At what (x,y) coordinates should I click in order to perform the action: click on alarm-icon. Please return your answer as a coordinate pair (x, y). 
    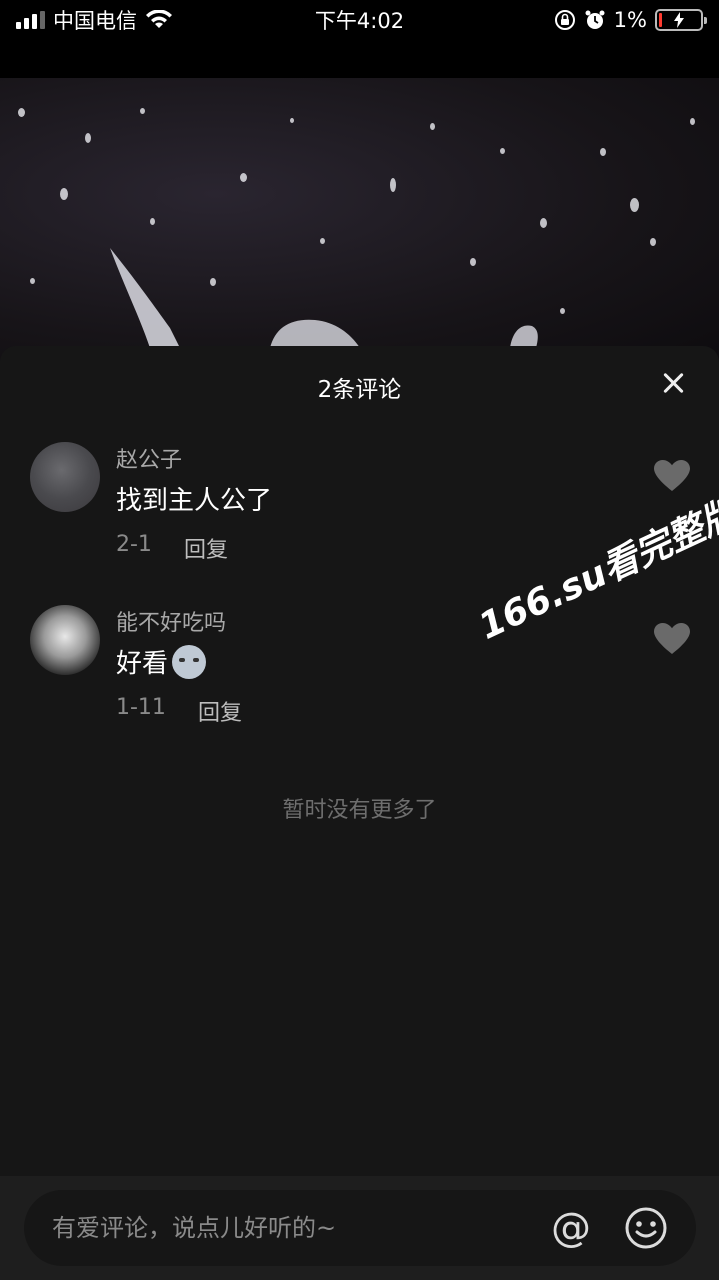
    Looking at the image, I should click on (595, 19).